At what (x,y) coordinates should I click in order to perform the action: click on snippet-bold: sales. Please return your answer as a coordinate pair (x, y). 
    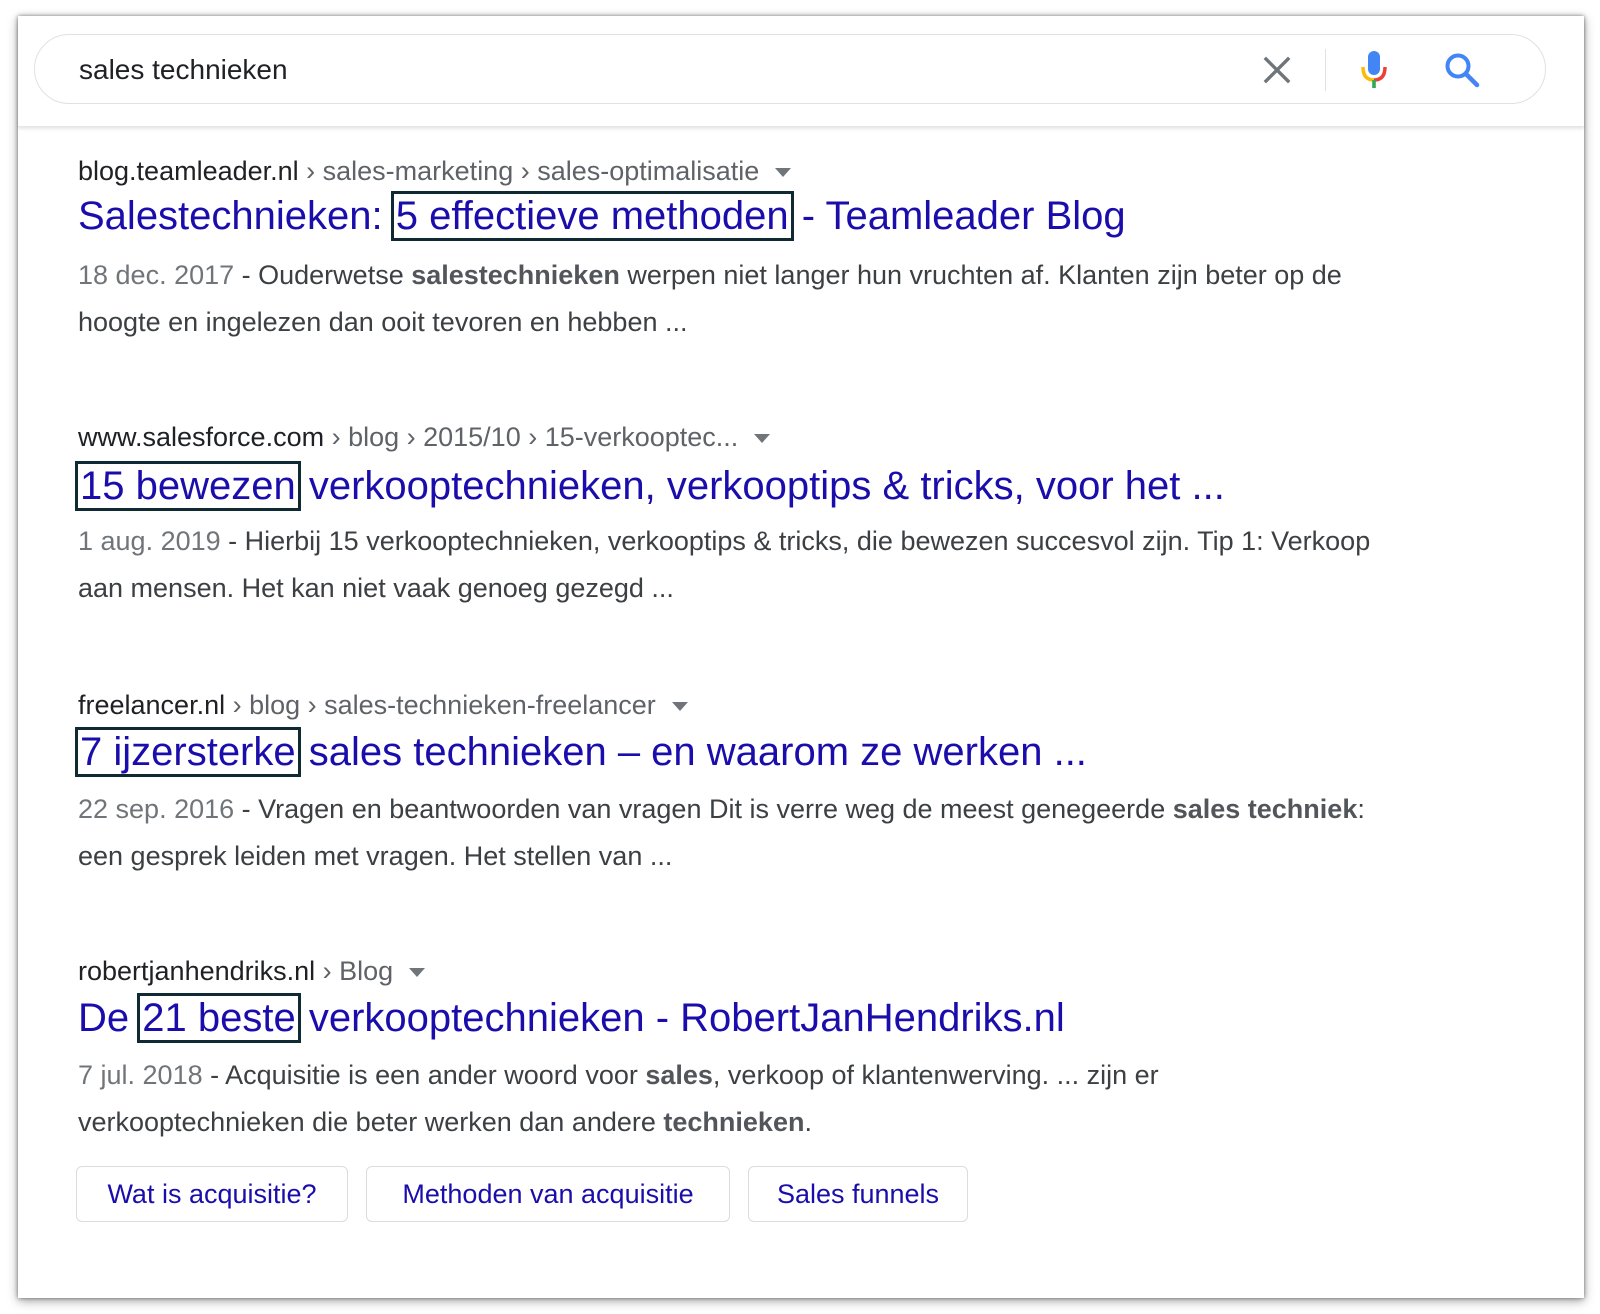
    Looking at the image, I should click on (679, 1075).